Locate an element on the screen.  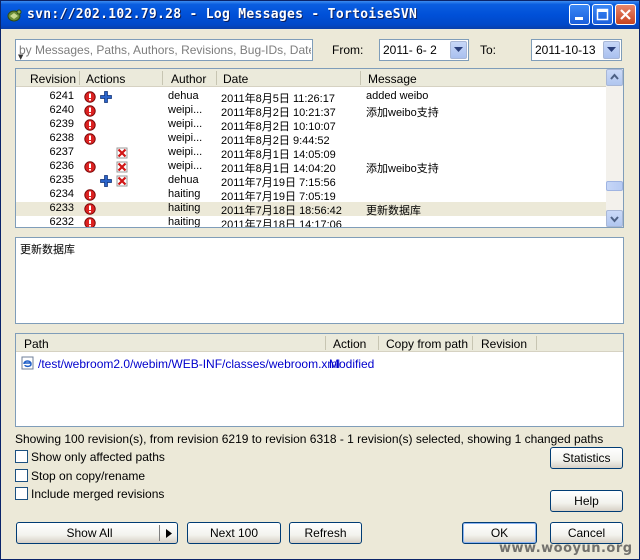
column-header-actions: Actions is located at coordinates (105, 79).